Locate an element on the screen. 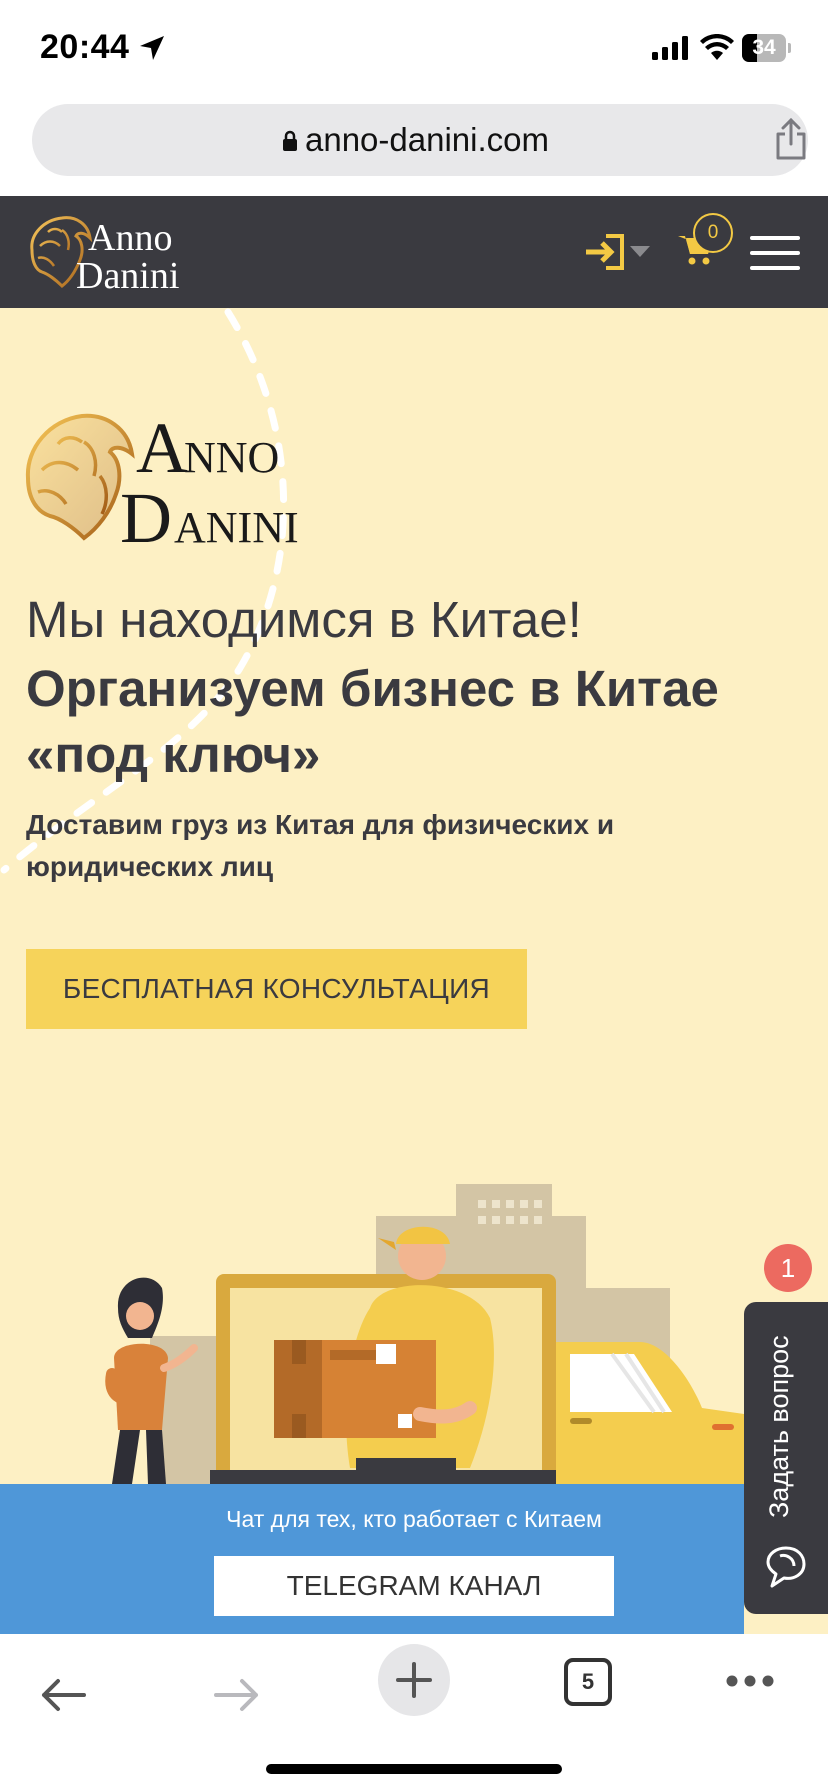 The image size is (828, 1792). site-header: Anno Danini is located at coordinates (414, 252).